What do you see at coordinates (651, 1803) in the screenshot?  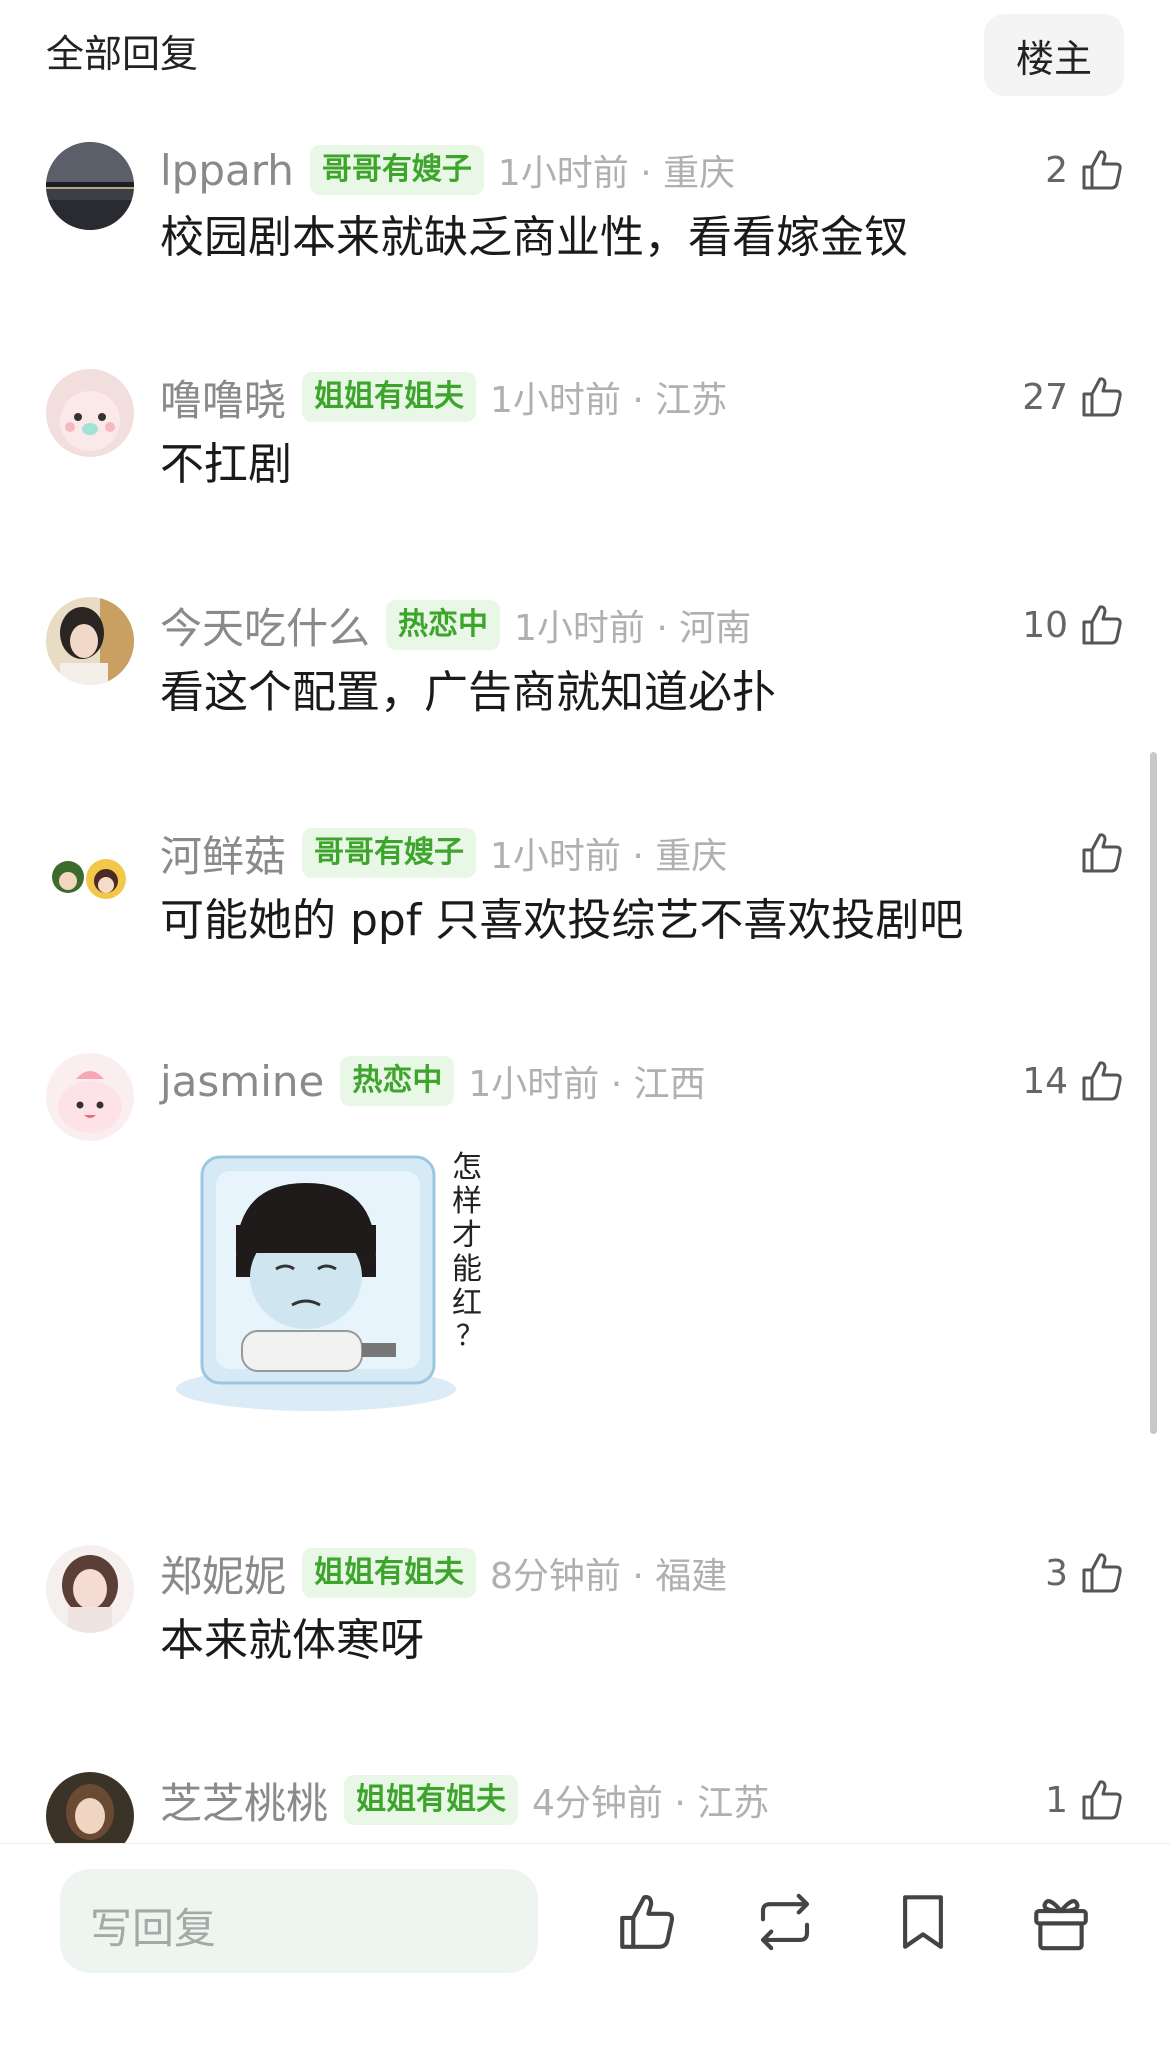 I see `time-location: 4分钟前 · 江苏` at bounding box center [651, 1803].